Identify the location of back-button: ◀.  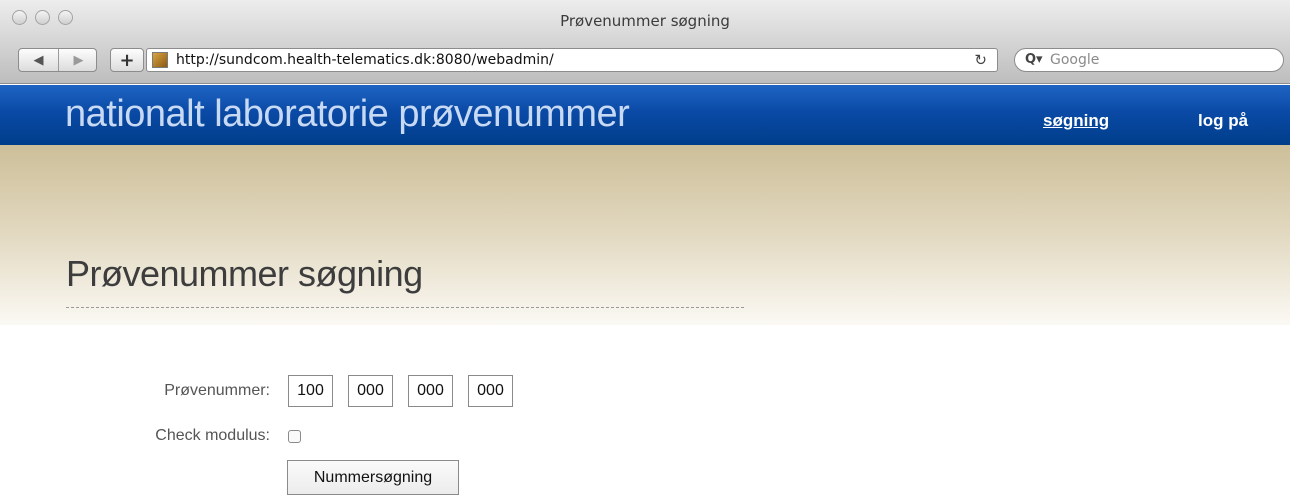
(38, 60).